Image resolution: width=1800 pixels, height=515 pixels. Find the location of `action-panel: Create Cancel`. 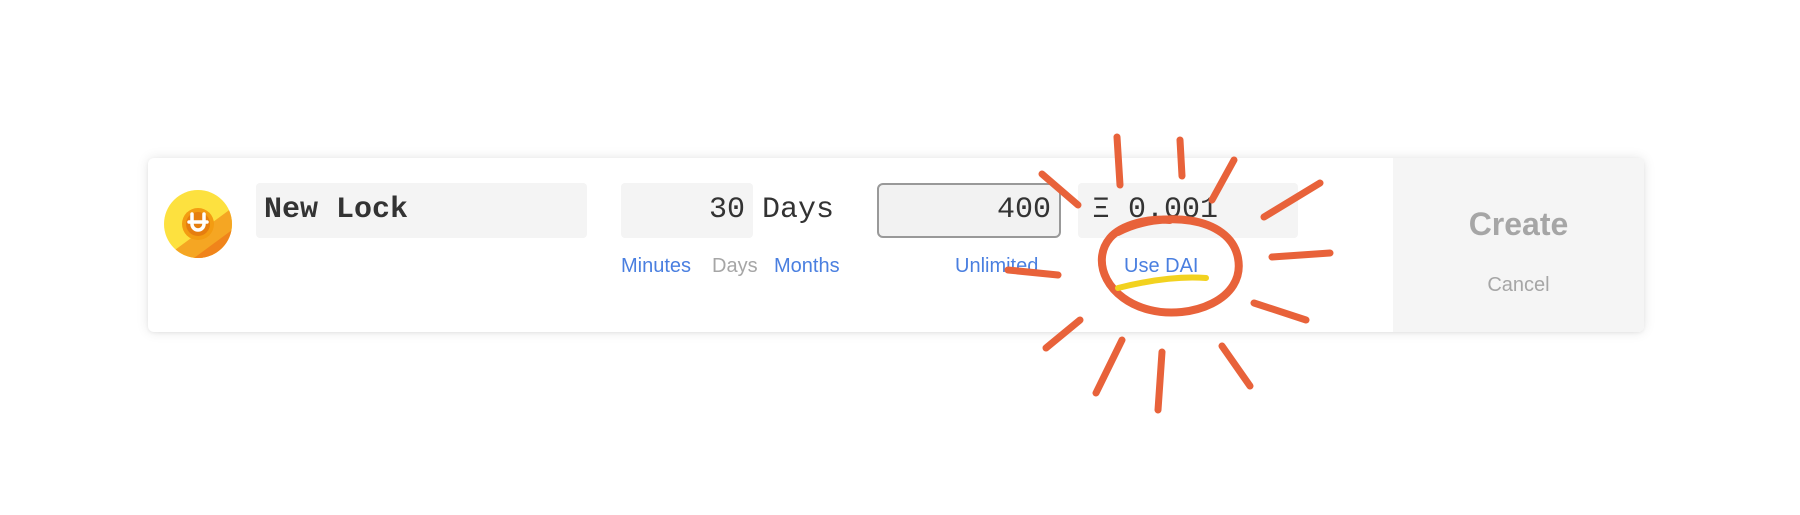

action-panel: Create Cancel is located at coordinates (1518, 245).